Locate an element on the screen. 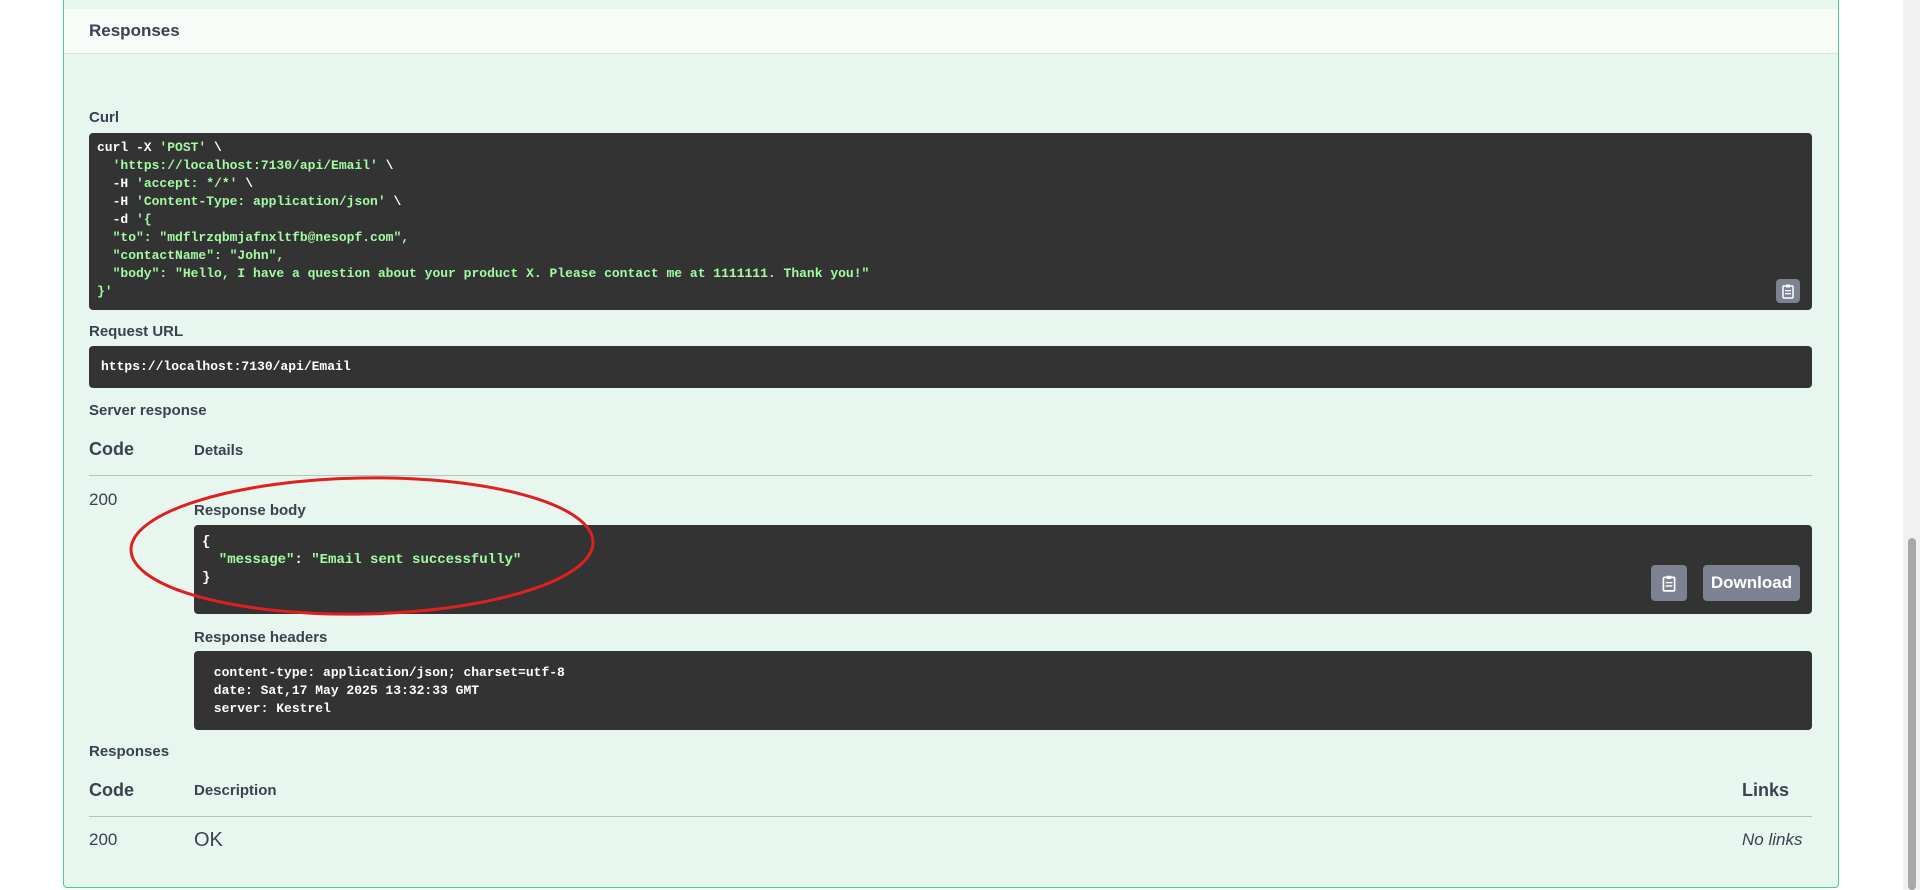 The height and width of the screenshot is (890, 1920). response-body-line: { is located at coordinates (1003, 542).